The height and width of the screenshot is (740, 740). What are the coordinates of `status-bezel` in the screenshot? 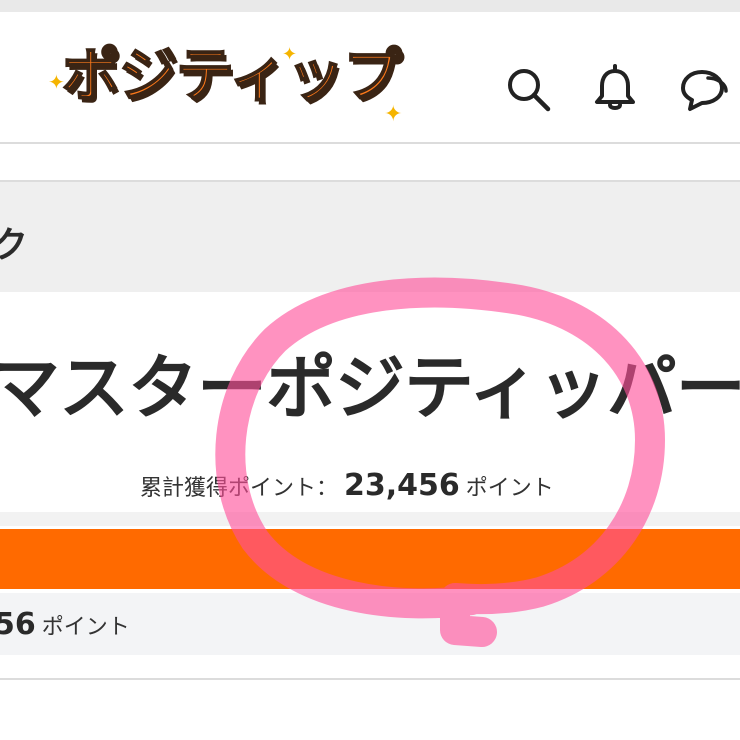 It's located at (370, 6).